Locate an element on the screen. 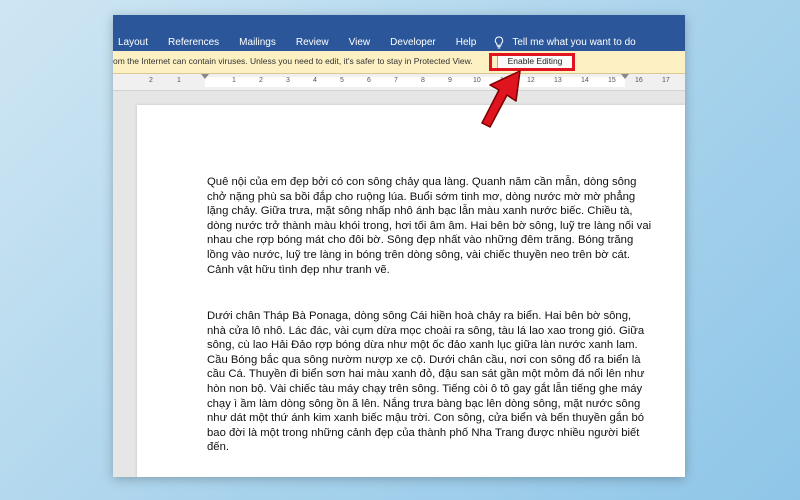 The width and height of the screenshot is (800, 500). ruler-label: 8 is located at coordinates (423, 80).